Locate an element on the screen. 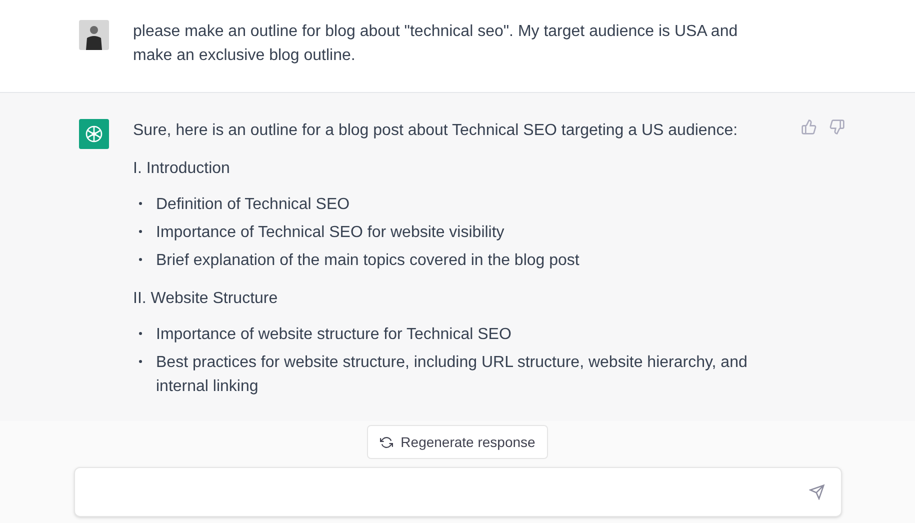  thumbs-up-icon is located at coordinates (809, 127).